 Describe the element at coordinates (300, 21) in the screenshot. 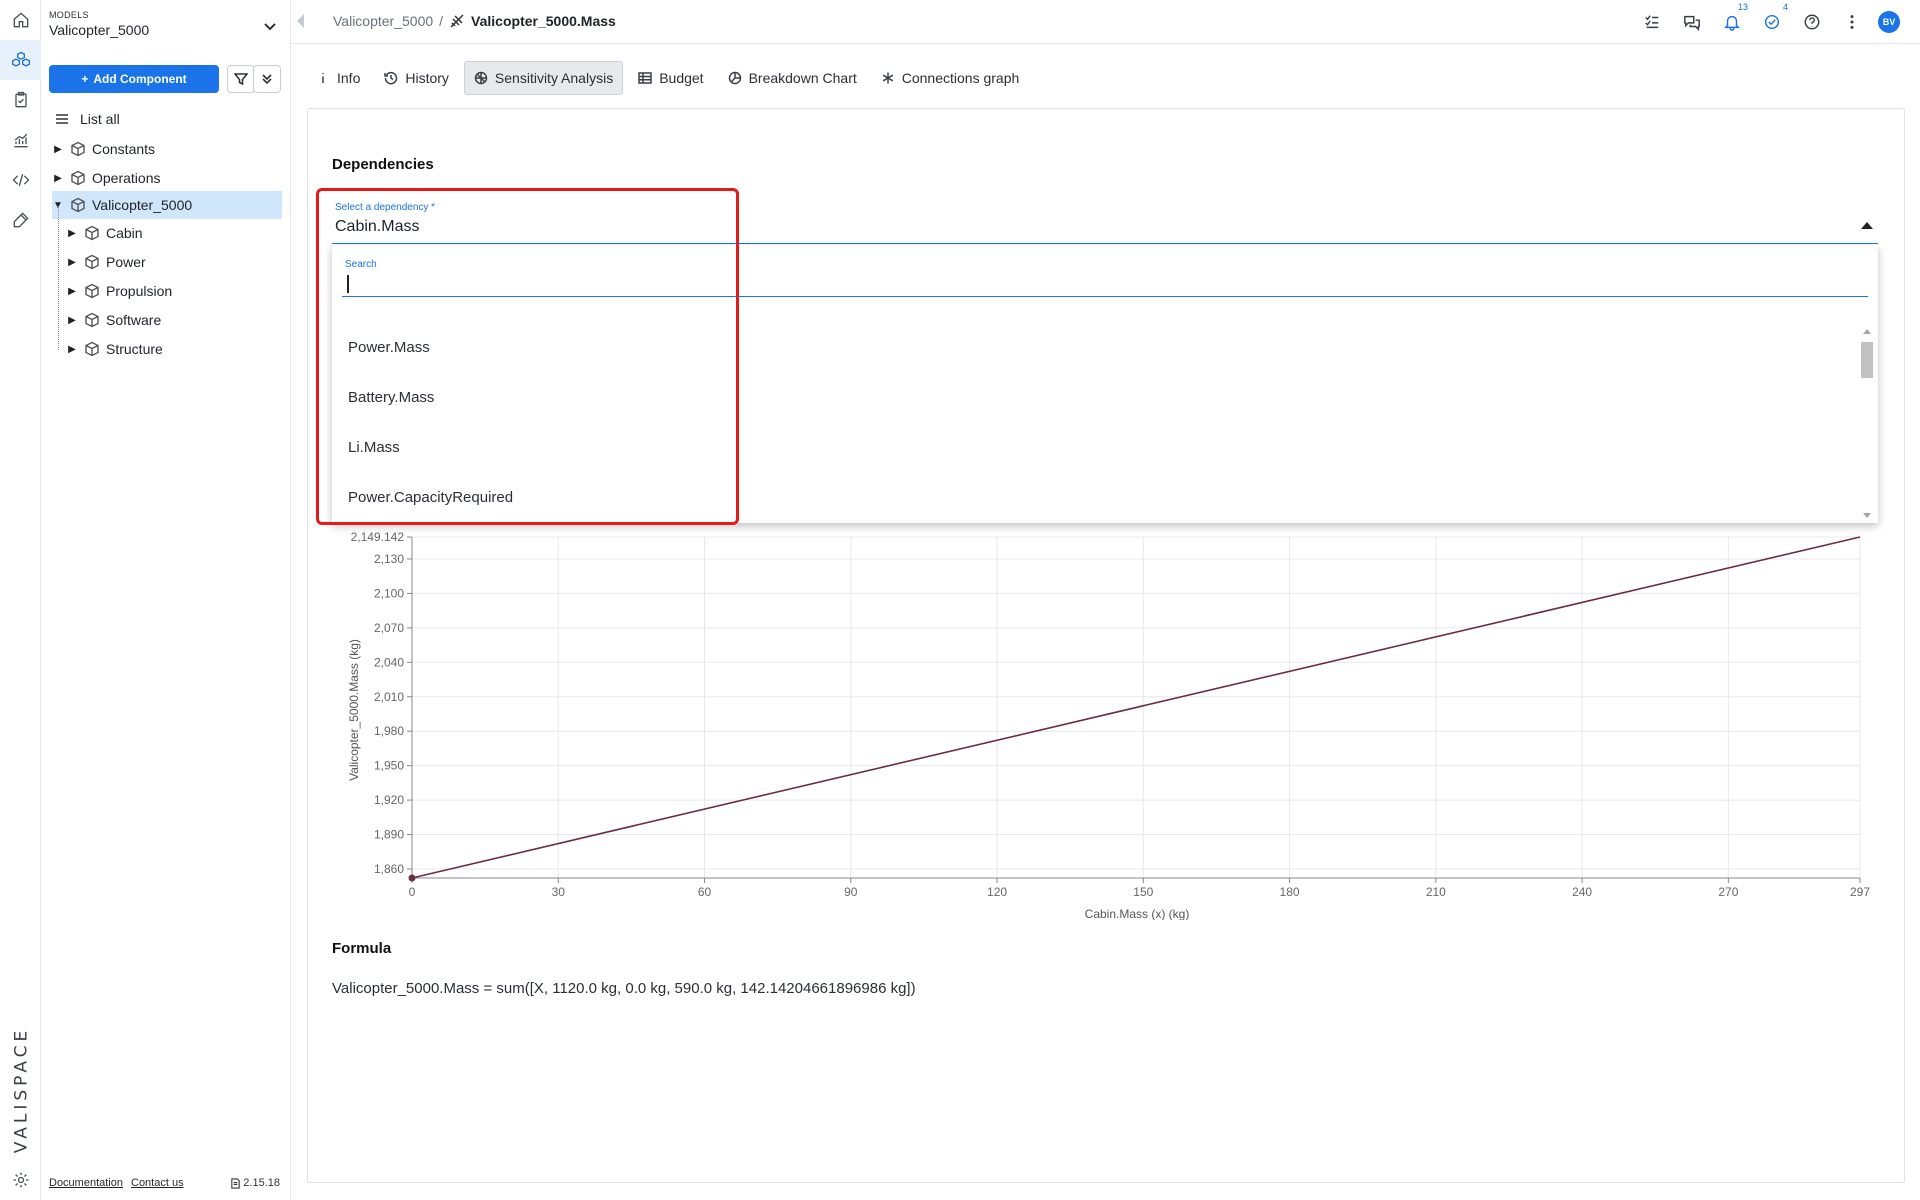

I see `collapse-sidebar-icon` at that location.